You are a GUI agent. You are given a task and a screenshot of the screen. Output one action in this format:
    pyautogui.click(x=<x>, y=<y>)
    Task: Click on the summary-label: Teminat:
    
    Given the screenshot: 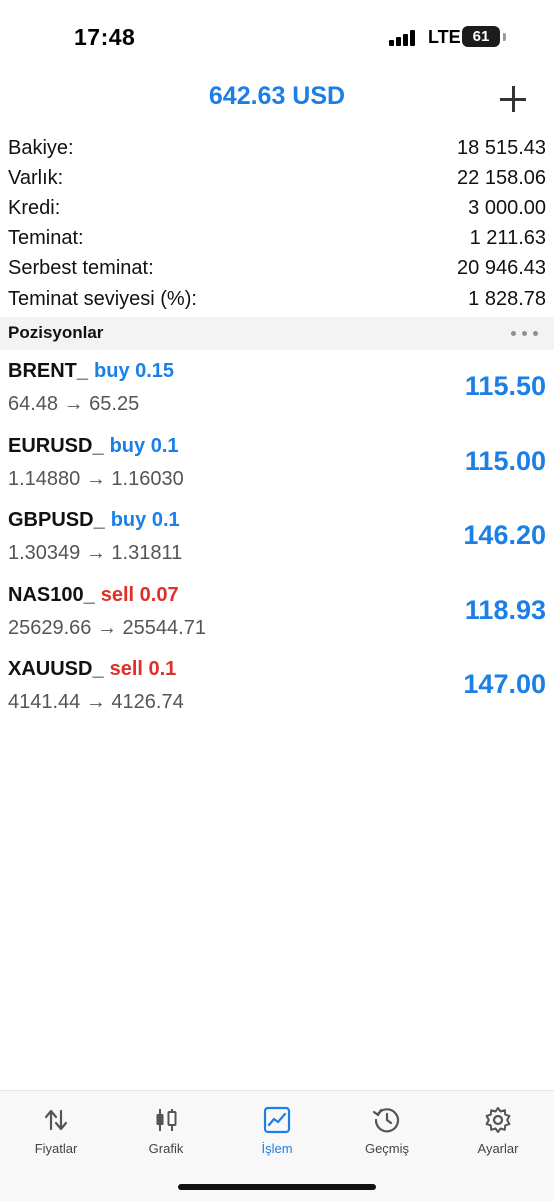 What is the action you would take?
    pyautogui.click(x=46, y=238)
    